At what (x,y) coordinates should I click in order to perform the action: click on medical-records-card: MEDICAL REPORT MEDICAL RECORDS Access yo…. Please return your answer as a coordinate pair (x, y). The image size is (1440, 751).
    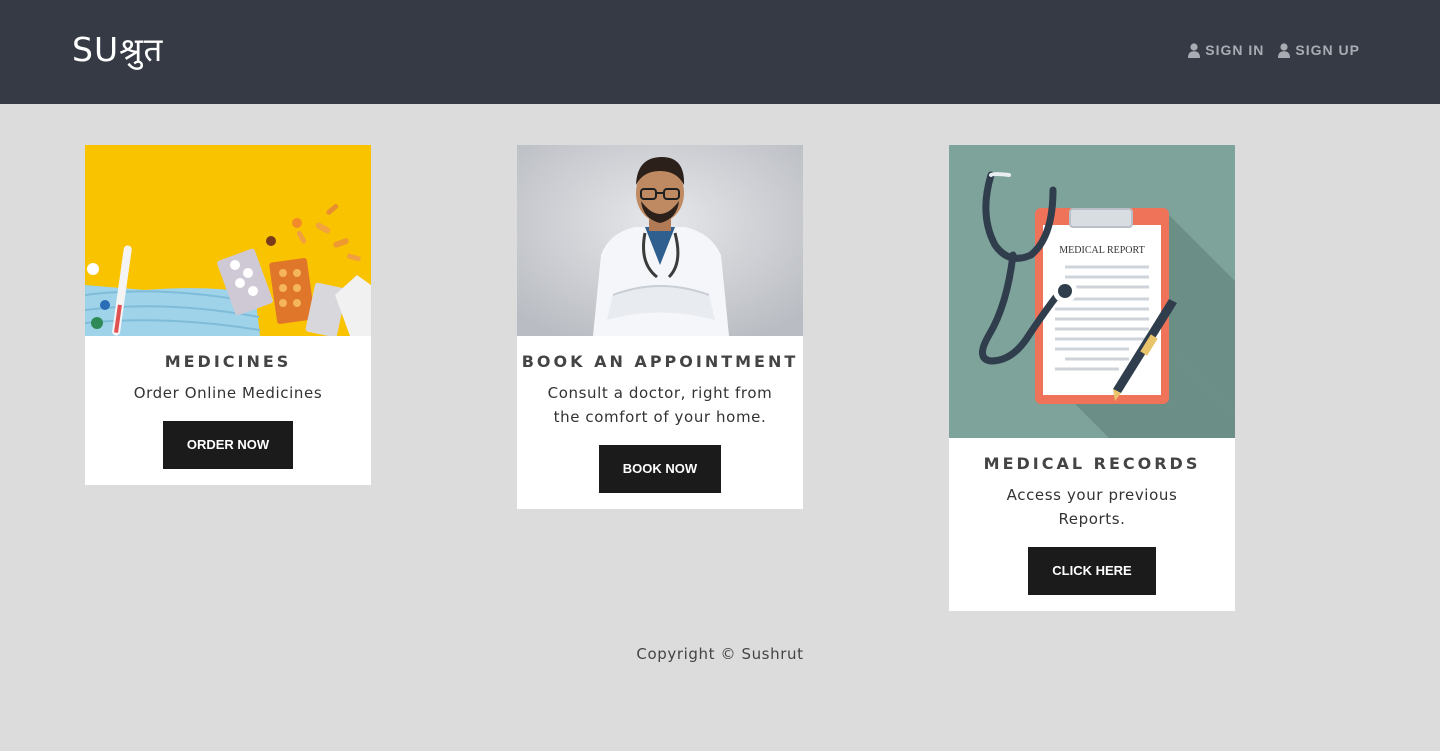
    Looking at the image, I should click on (1092, 378).